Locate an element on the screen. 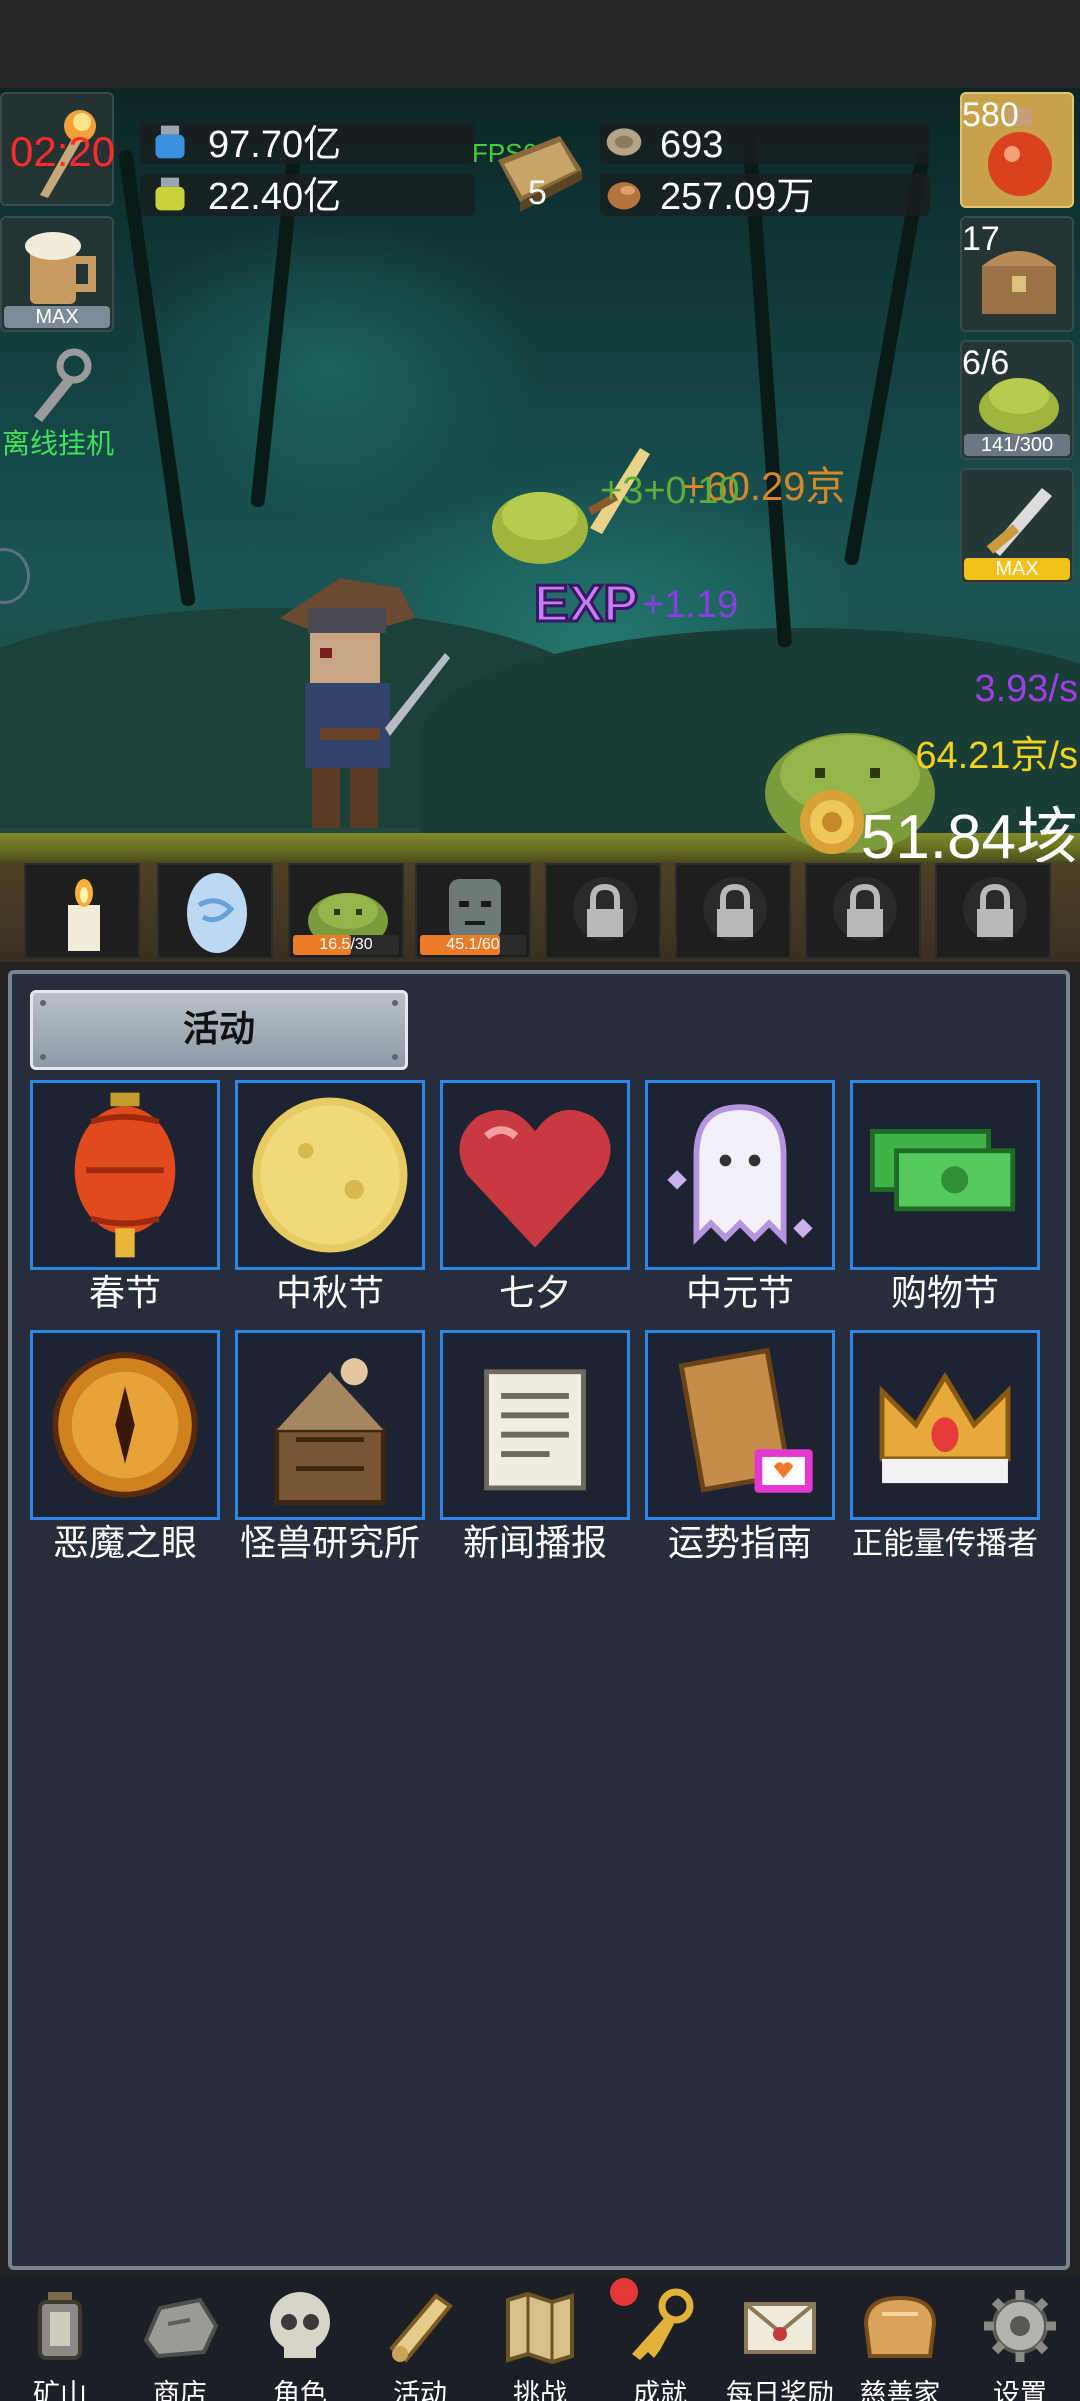  nav-item-scroll: 活动 is located at coordinates (420, 2340).